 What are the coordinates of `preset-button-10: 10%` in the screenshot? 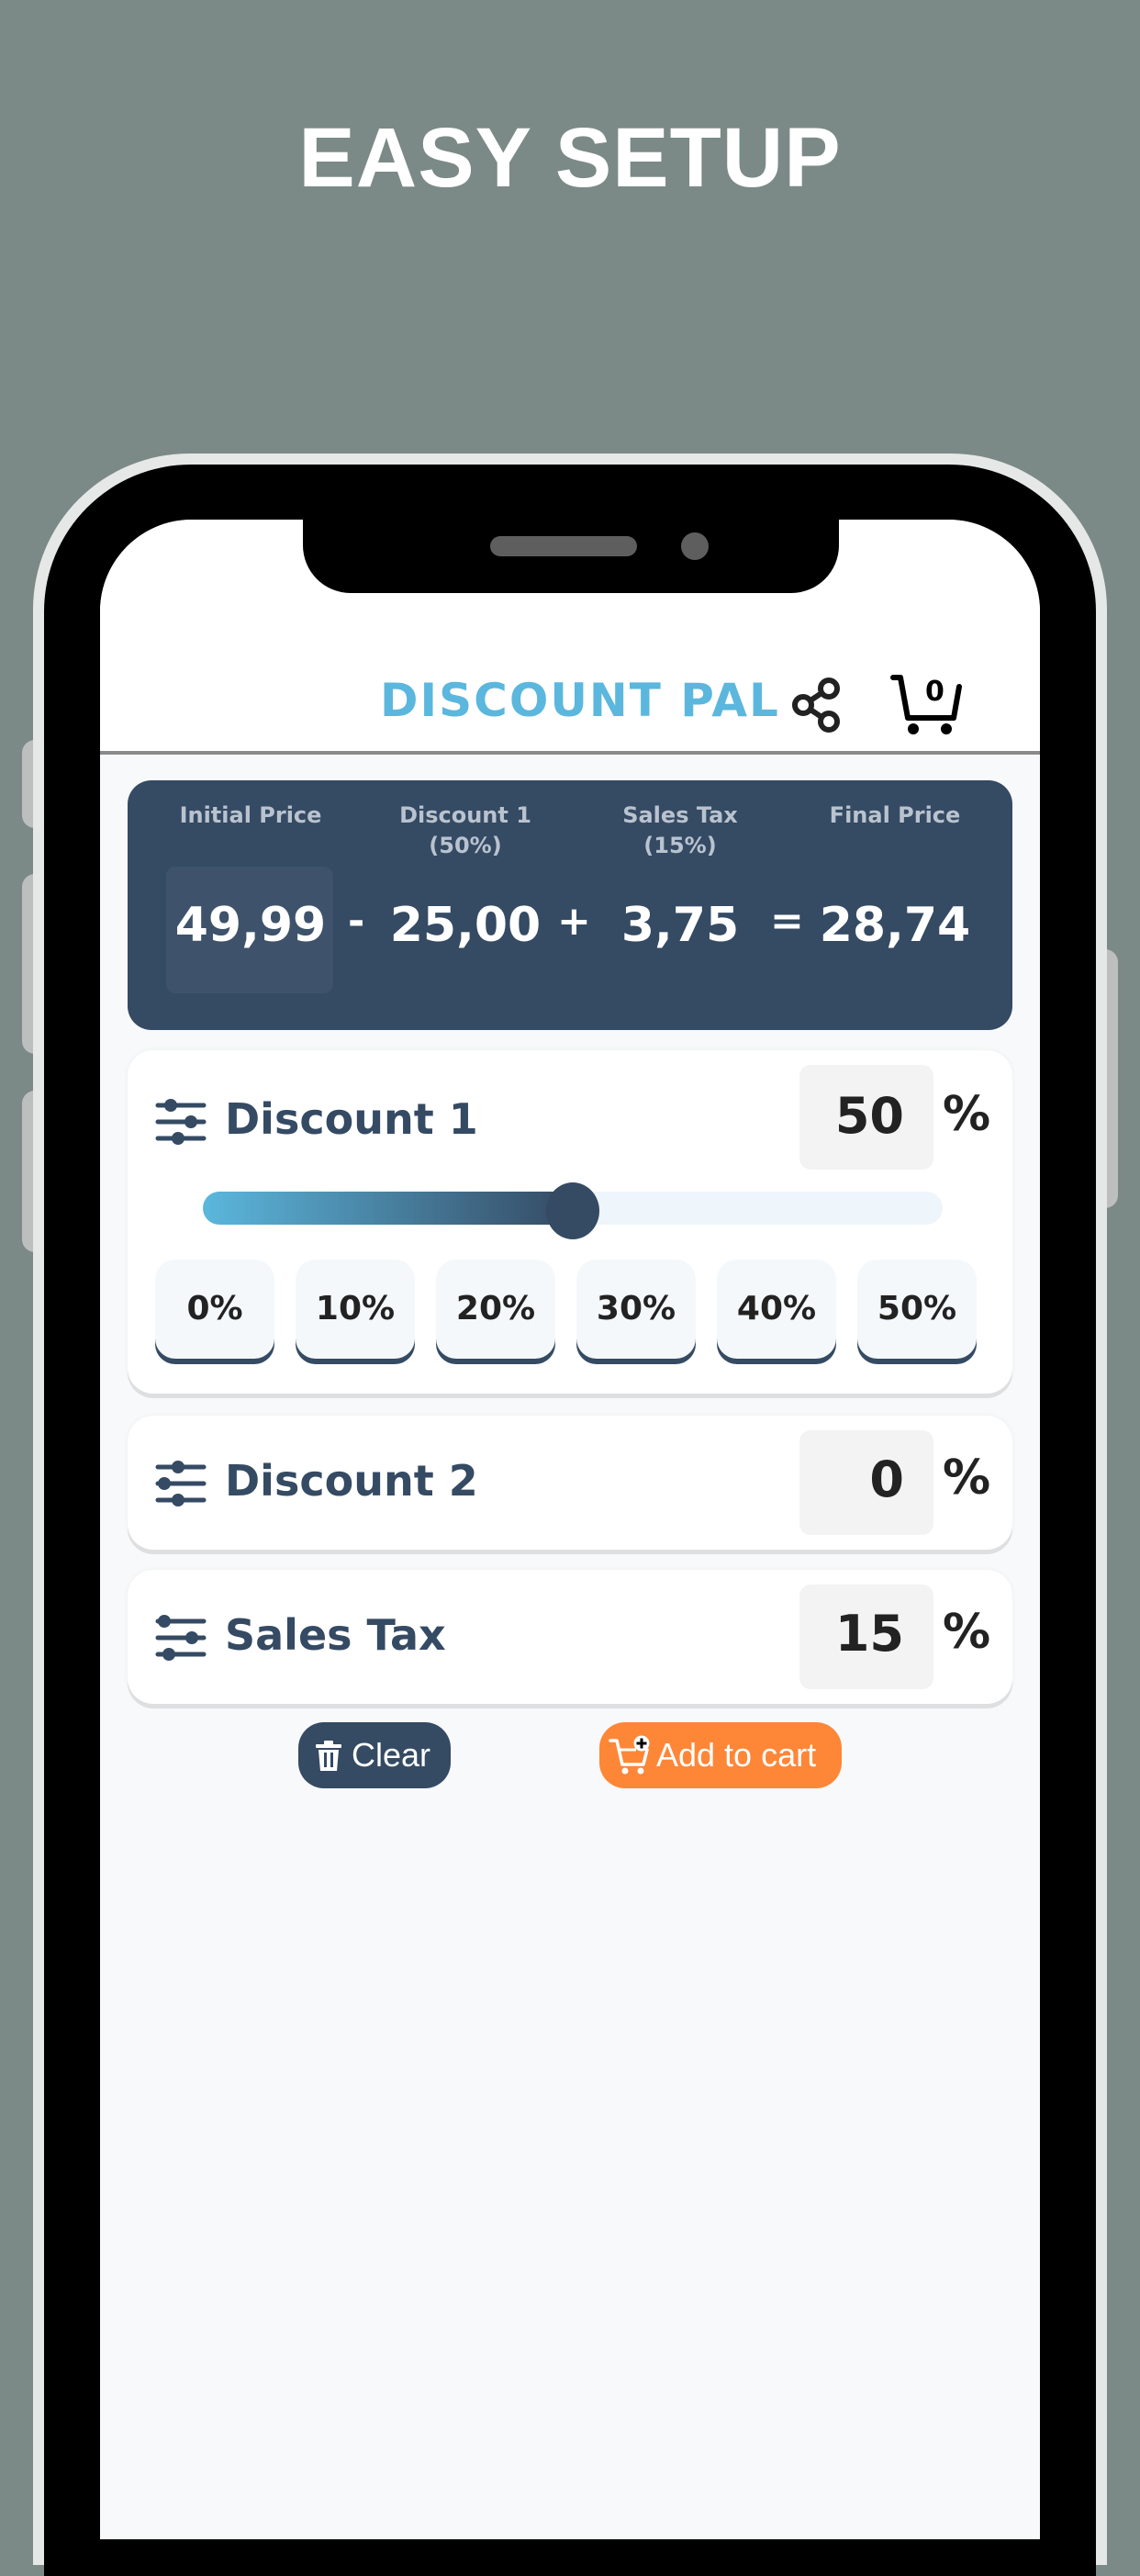 It's located at (355, 1309).